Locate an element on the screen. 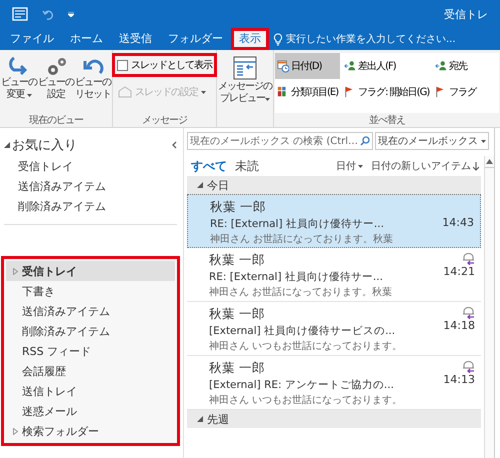 The width and height of the screenshot is (500, 458). folder-item: RSS フィード is located at coordinates (90, 351).